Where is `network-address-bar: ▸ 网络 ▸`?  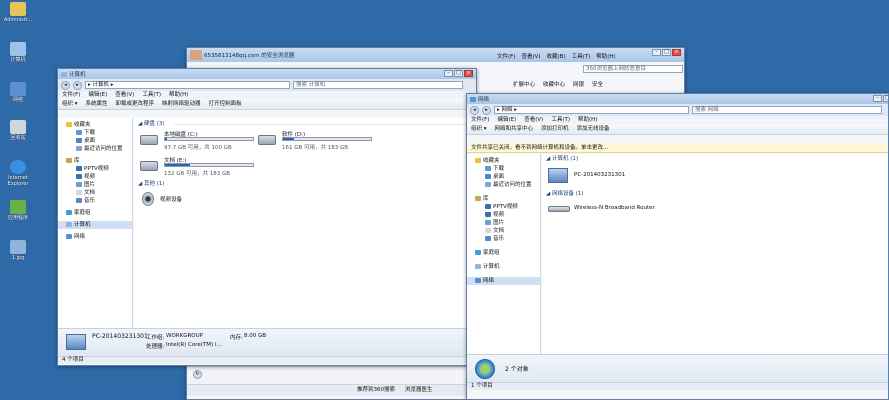 network-address-bar: ▸ 网络 ▸ is located at coordinates (591, 110).